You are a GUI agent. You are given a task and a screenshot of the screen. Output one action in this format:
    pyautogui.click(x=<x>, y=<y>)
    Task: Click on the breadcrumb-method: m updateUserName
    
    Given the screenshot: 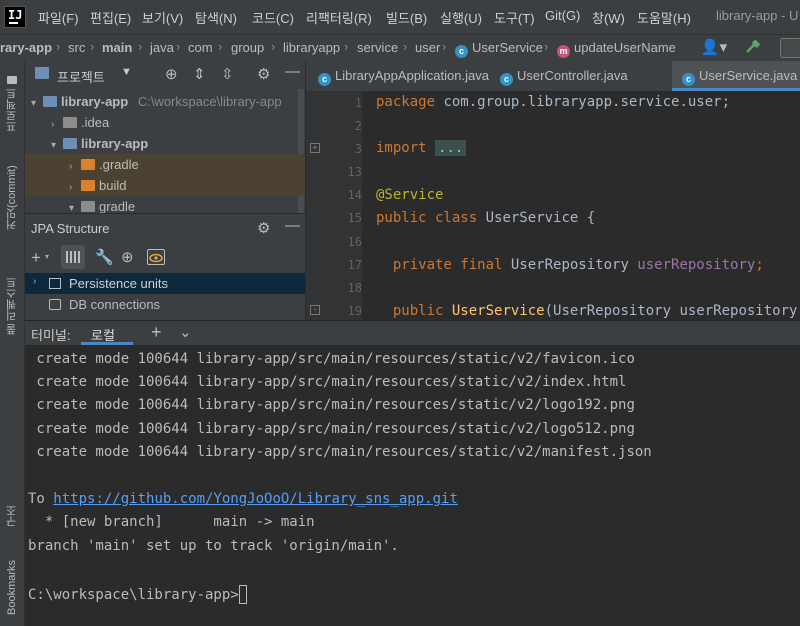 What is the action you would take?
    pyautogui.click(x=616, y=49)
    